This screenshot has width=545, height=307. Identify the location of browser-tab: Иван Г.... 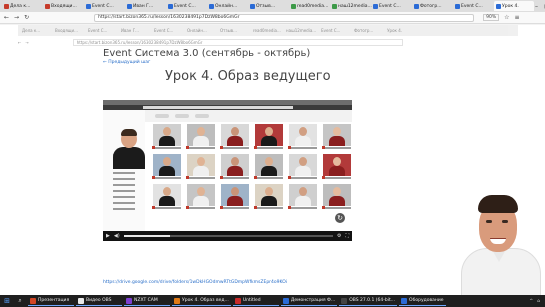
(145, 6).